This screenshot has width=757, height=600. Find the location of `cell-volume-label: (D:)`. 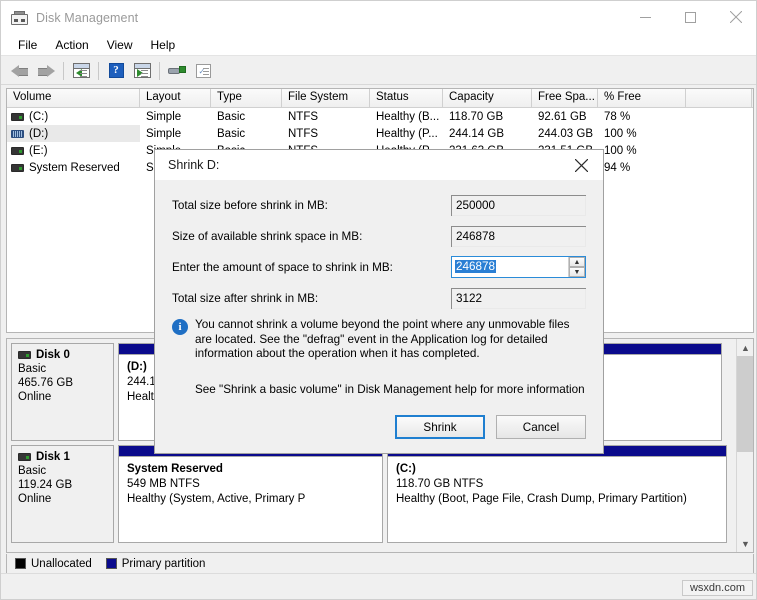

cell-volume-label: (D:) is located at coordinates (39, 133).